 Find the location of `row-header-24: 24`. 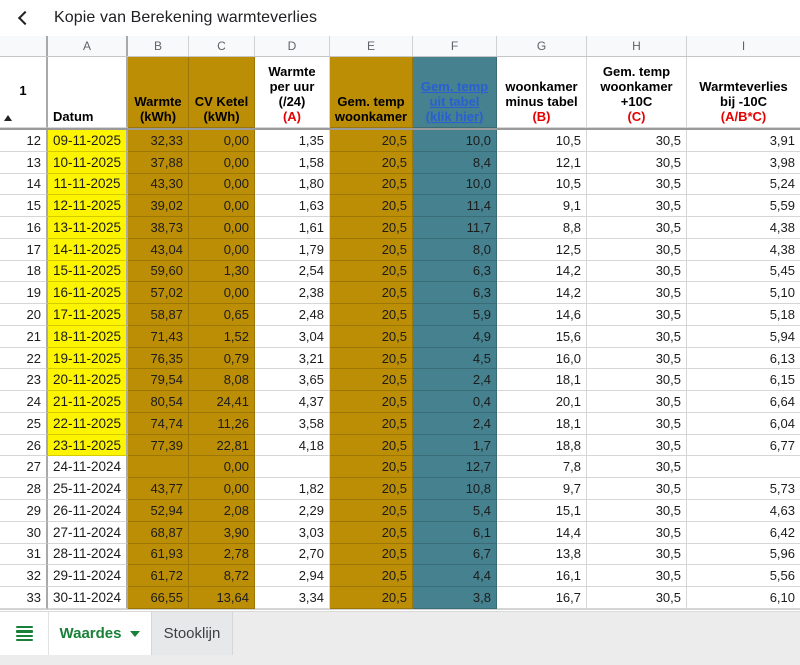

row-header-24: 24 is located at coordinates (24, 402).